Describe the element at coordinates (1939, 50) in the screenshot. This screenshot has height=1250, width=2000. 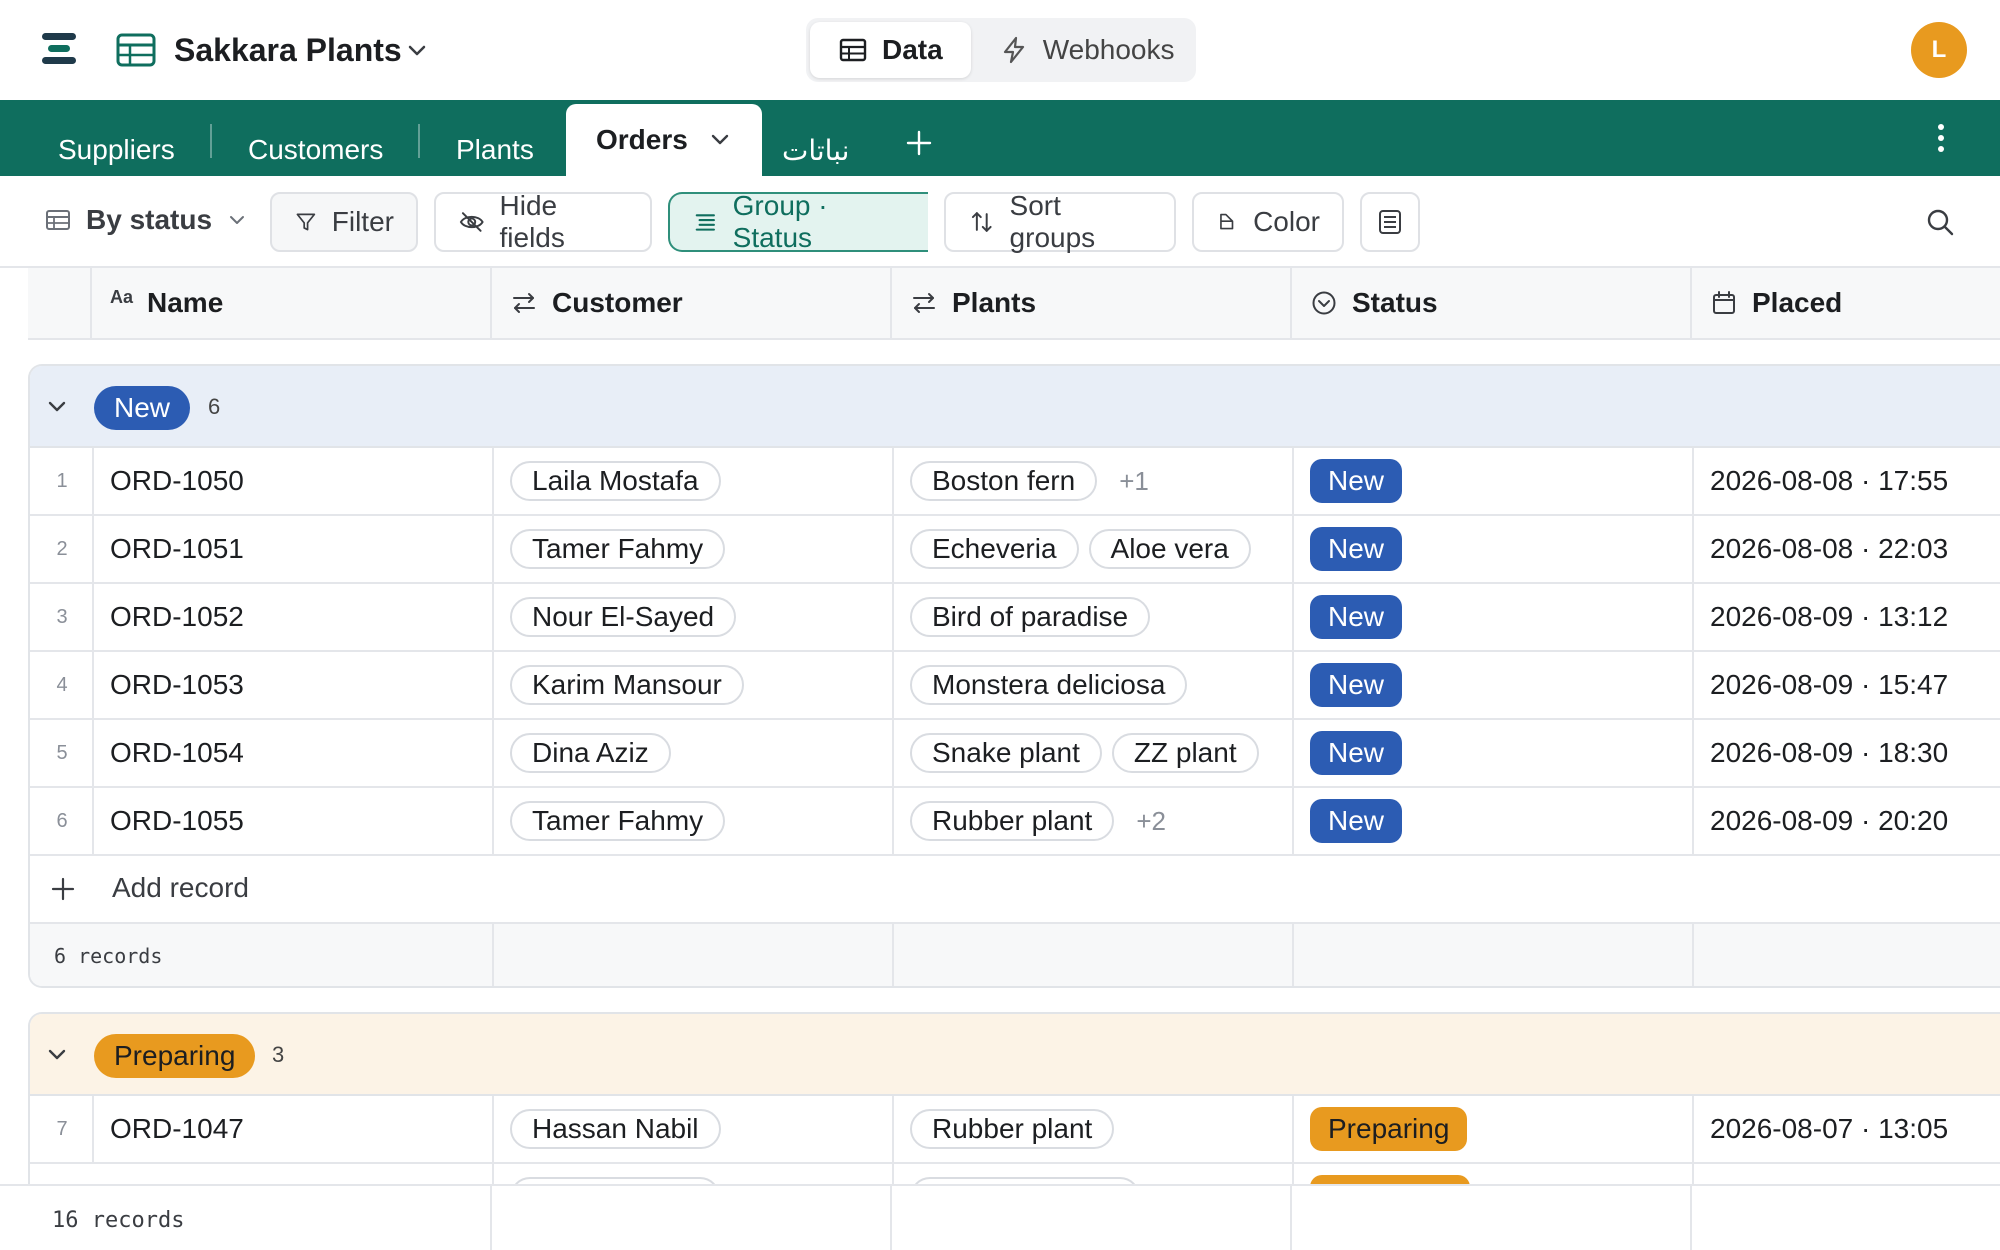
I see `user-avatar: L` at that location.